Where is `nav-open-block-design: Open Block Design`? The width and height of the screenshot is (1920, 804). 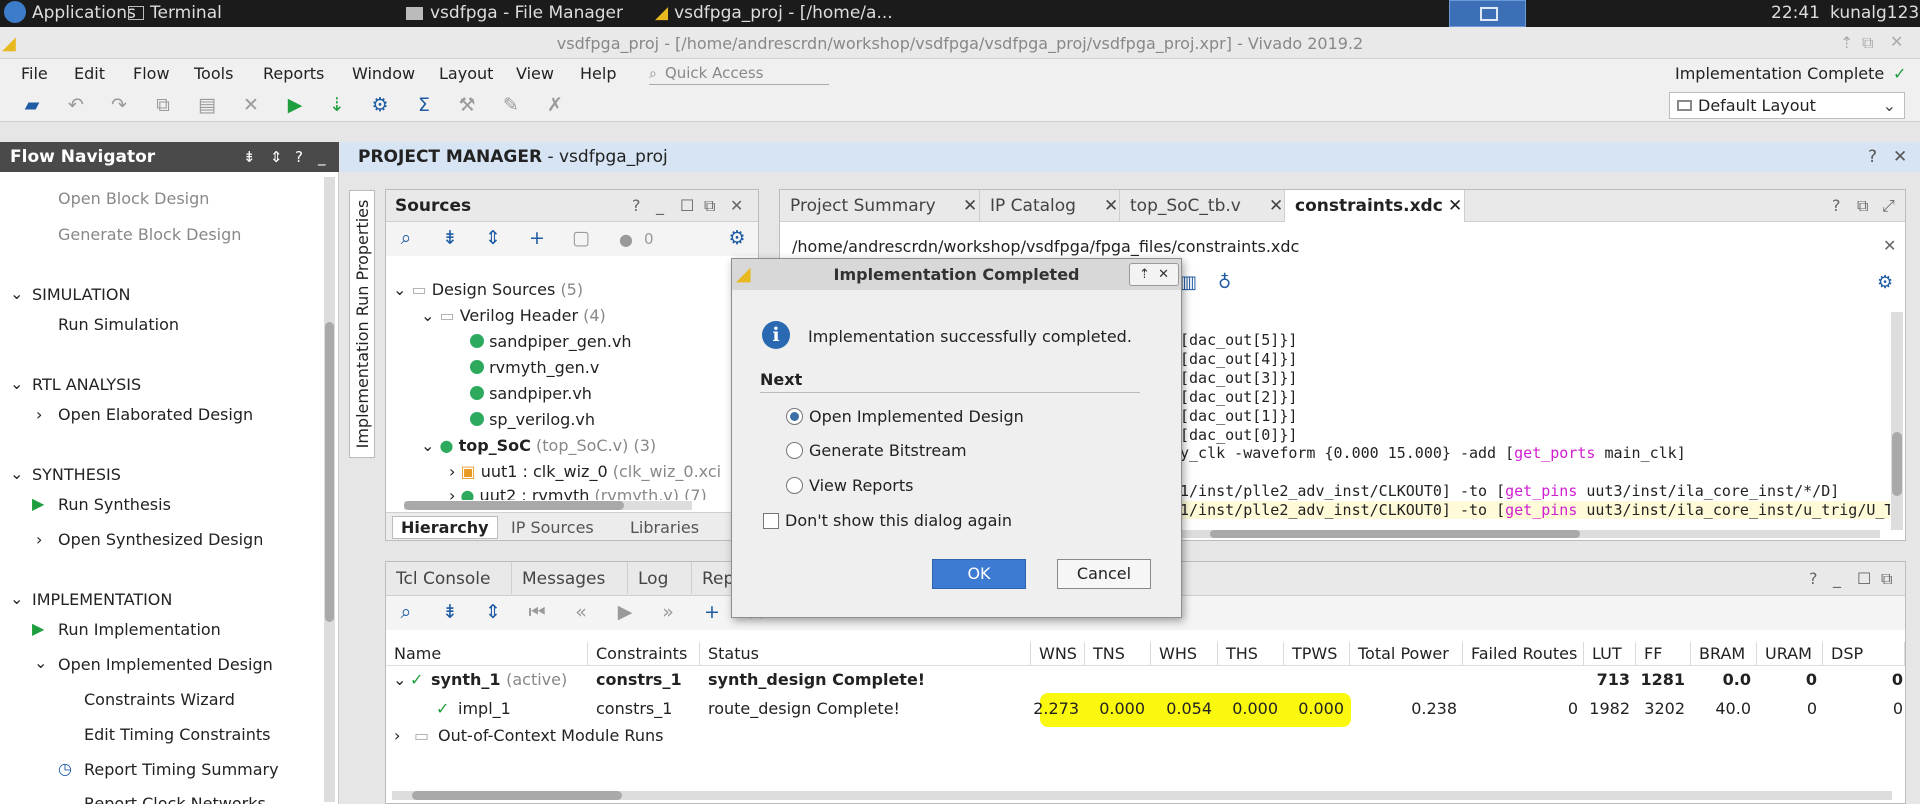
nav-open-block-design: Open Block Design is located at coordinates (133, 198).